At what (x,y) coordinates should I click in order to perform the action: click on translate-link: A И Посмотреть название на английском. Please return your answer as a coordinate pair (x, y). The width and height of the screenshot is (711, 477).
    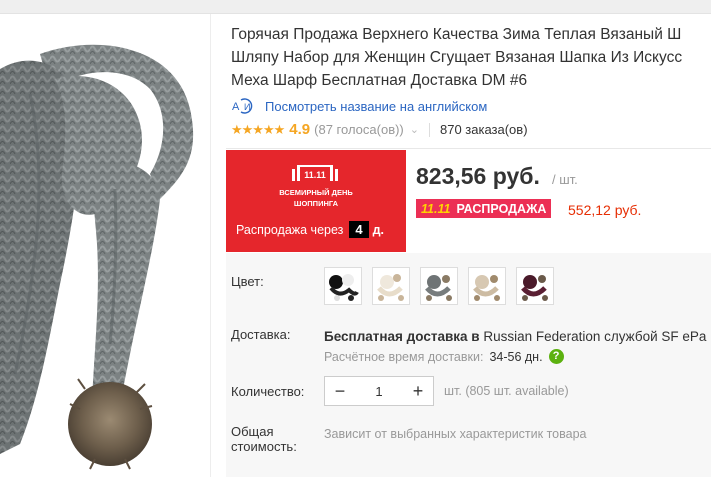
    Looking at the image, I should click on (359, 106).